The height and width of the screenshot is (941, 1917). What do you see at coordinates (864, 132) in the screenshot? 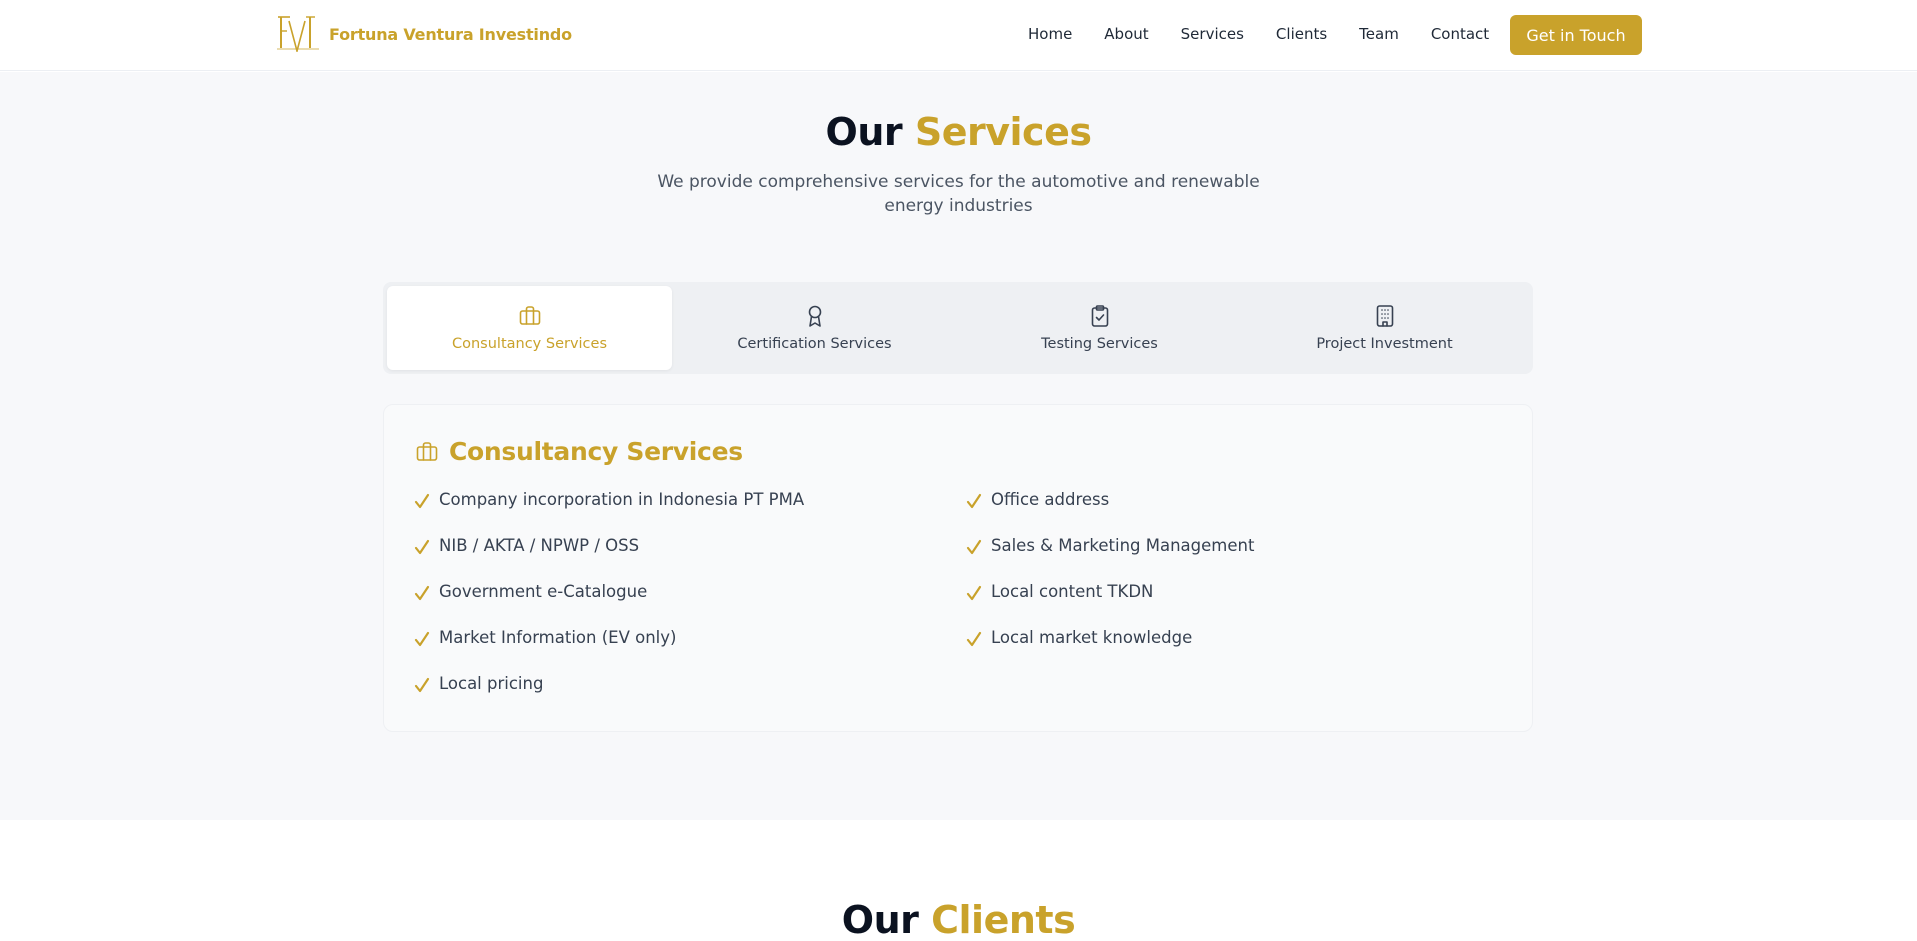
I see `services-heading-main: Our` at bounding box center [864, 132].